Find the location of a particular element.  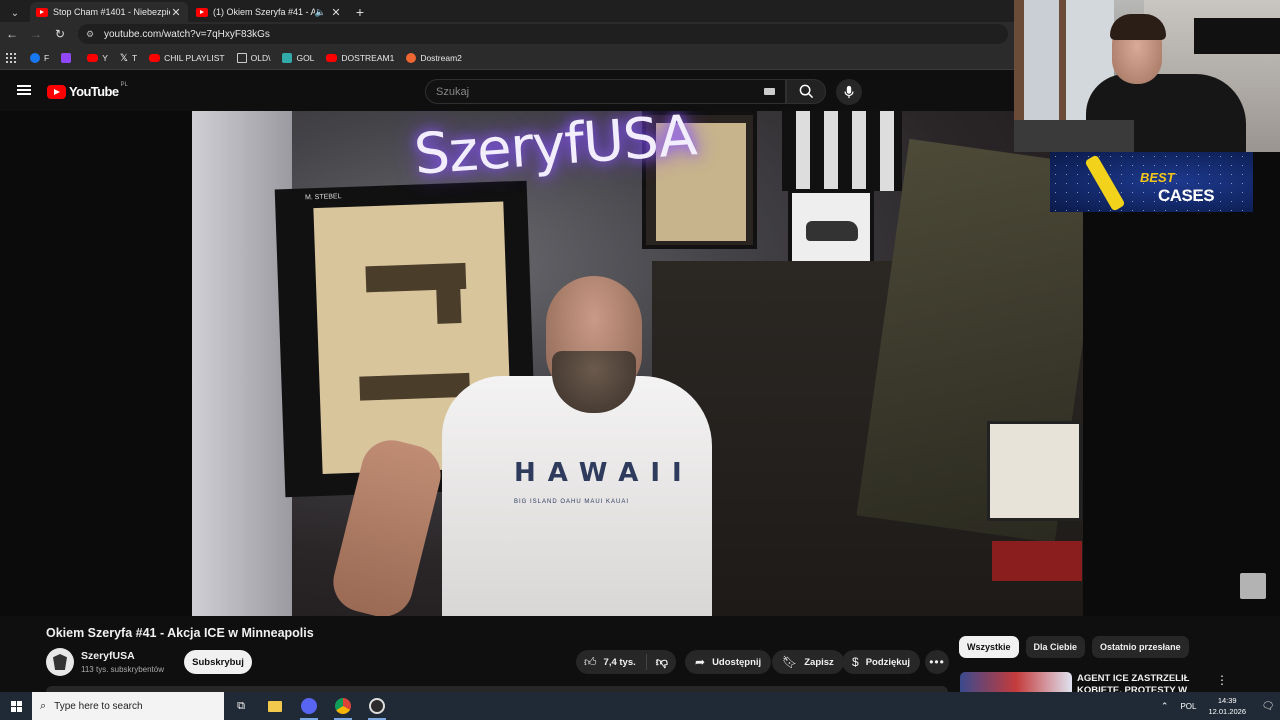

thumbs-up-icon: 👍︎ is located at coordinates (590, 661).